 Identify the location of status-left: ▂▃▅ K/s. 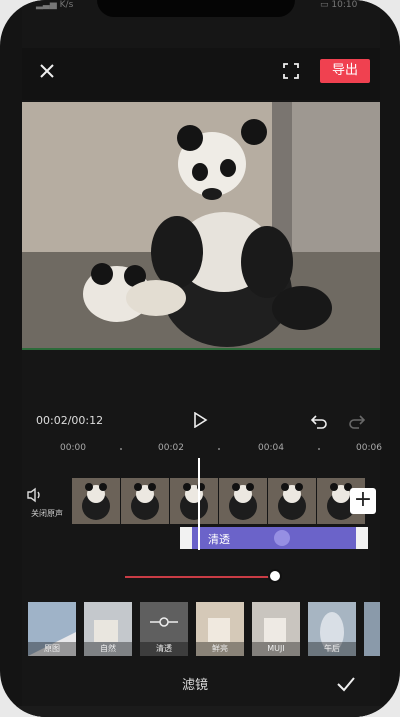
(54, 8).